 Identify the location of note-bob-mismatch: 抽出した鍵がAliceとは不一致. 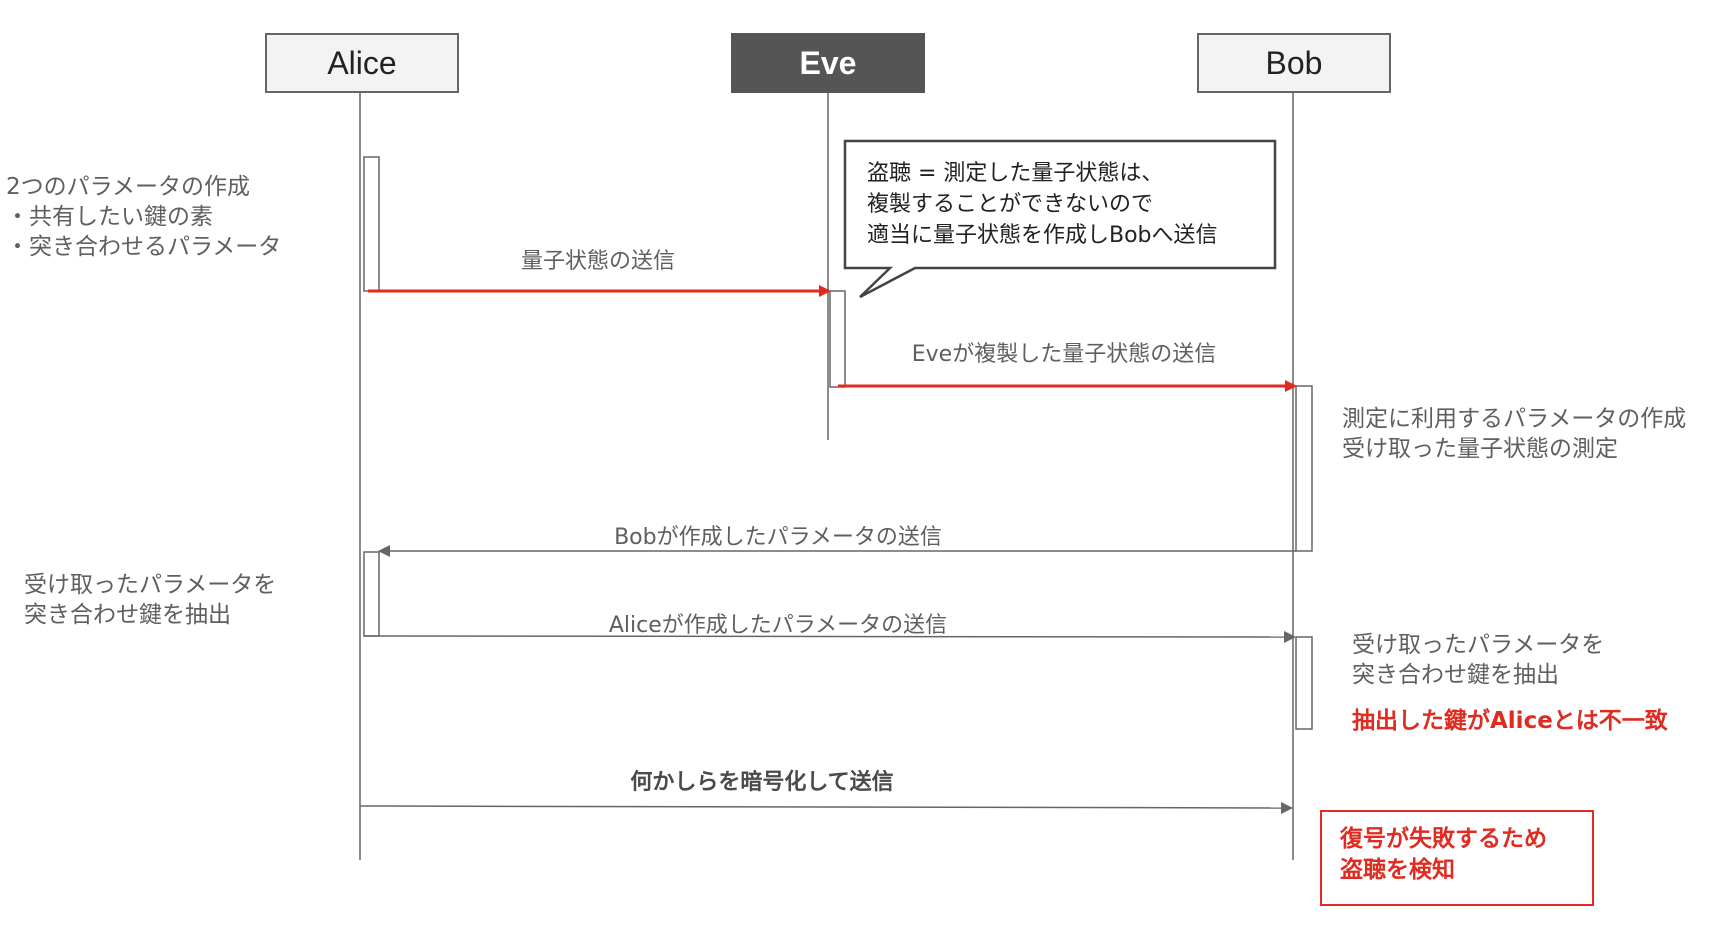
(1510, 721).